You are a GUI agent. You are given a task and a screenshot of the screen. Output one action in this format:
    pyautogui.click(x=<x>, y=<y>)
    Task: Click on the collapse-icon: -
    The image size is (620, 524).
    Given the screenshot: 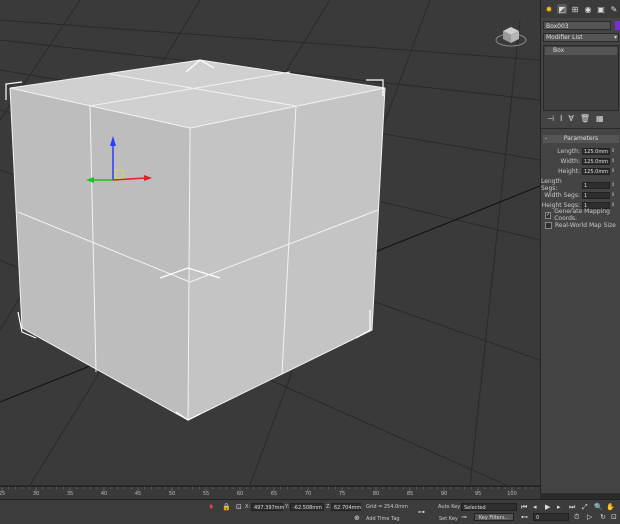 What is the action you would take?
    pyautogui.click(x=546, y=138)
    